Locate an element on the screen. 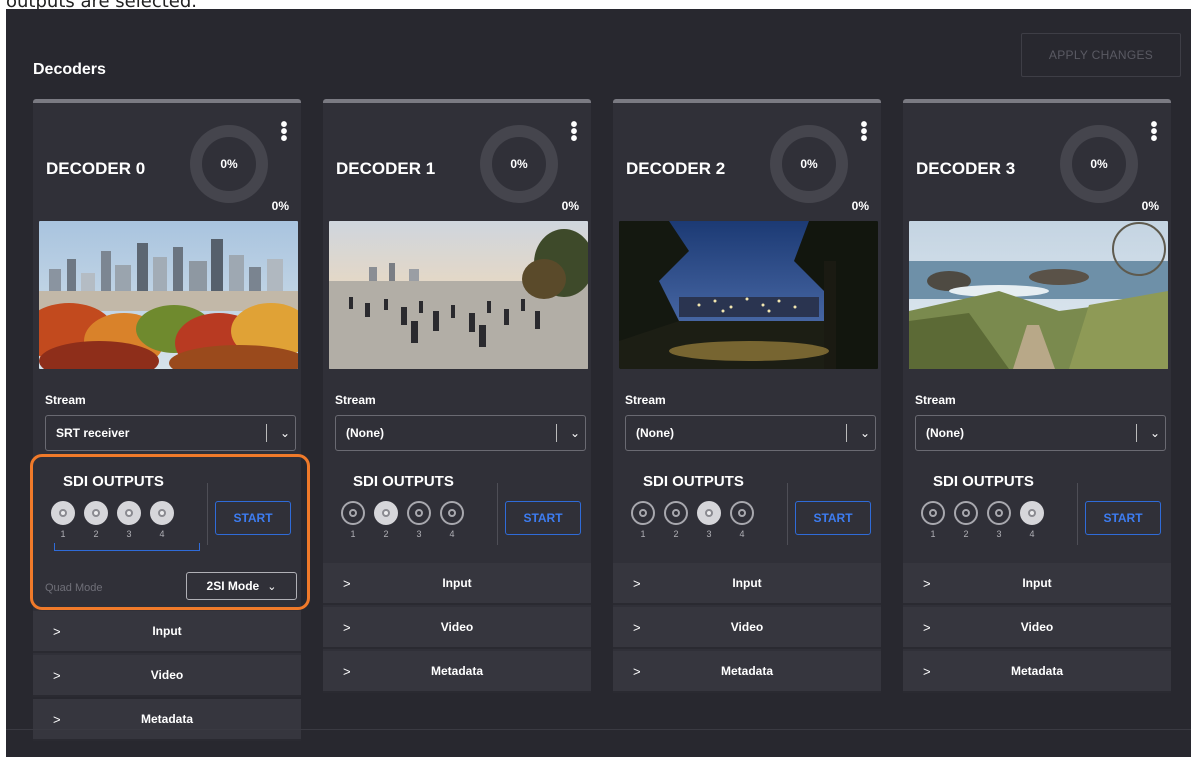 This screenshot has height=757, width=1191. quad-mode-select: 2SI Mode ⌄ is located at coordinates (241, 586).